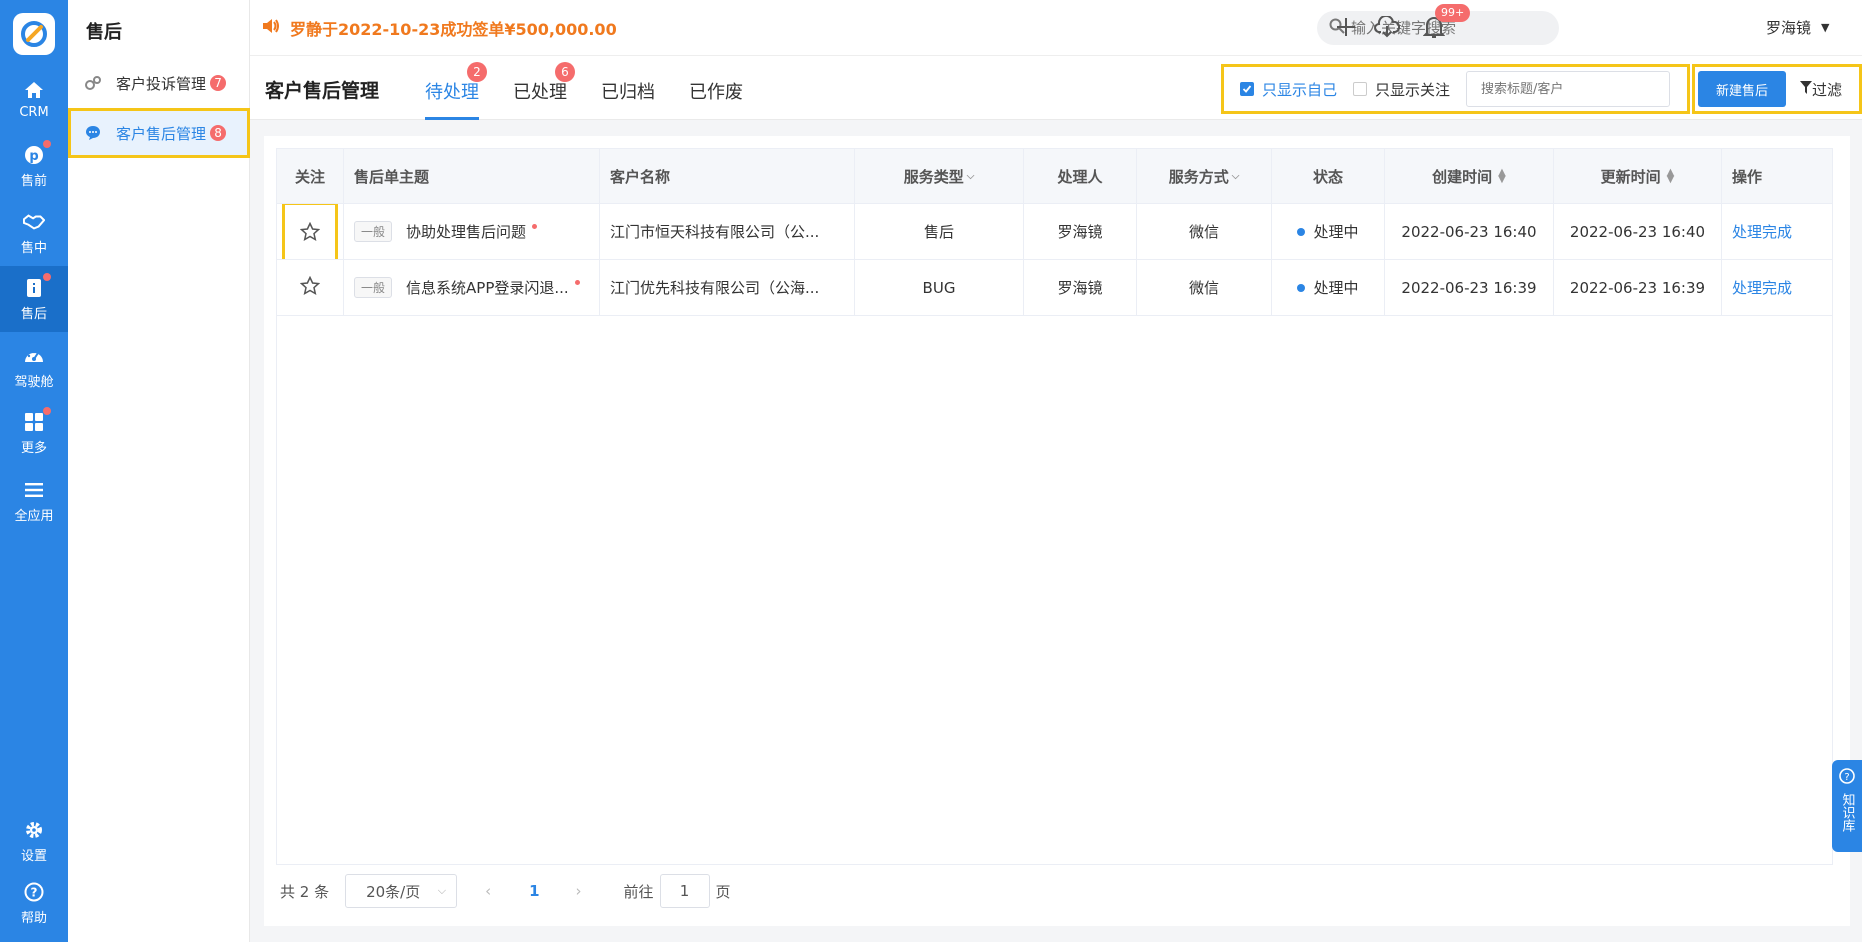  Describe the element at coordinates (33, 156) in the screenshot. I see `svg-text: p` at that location.